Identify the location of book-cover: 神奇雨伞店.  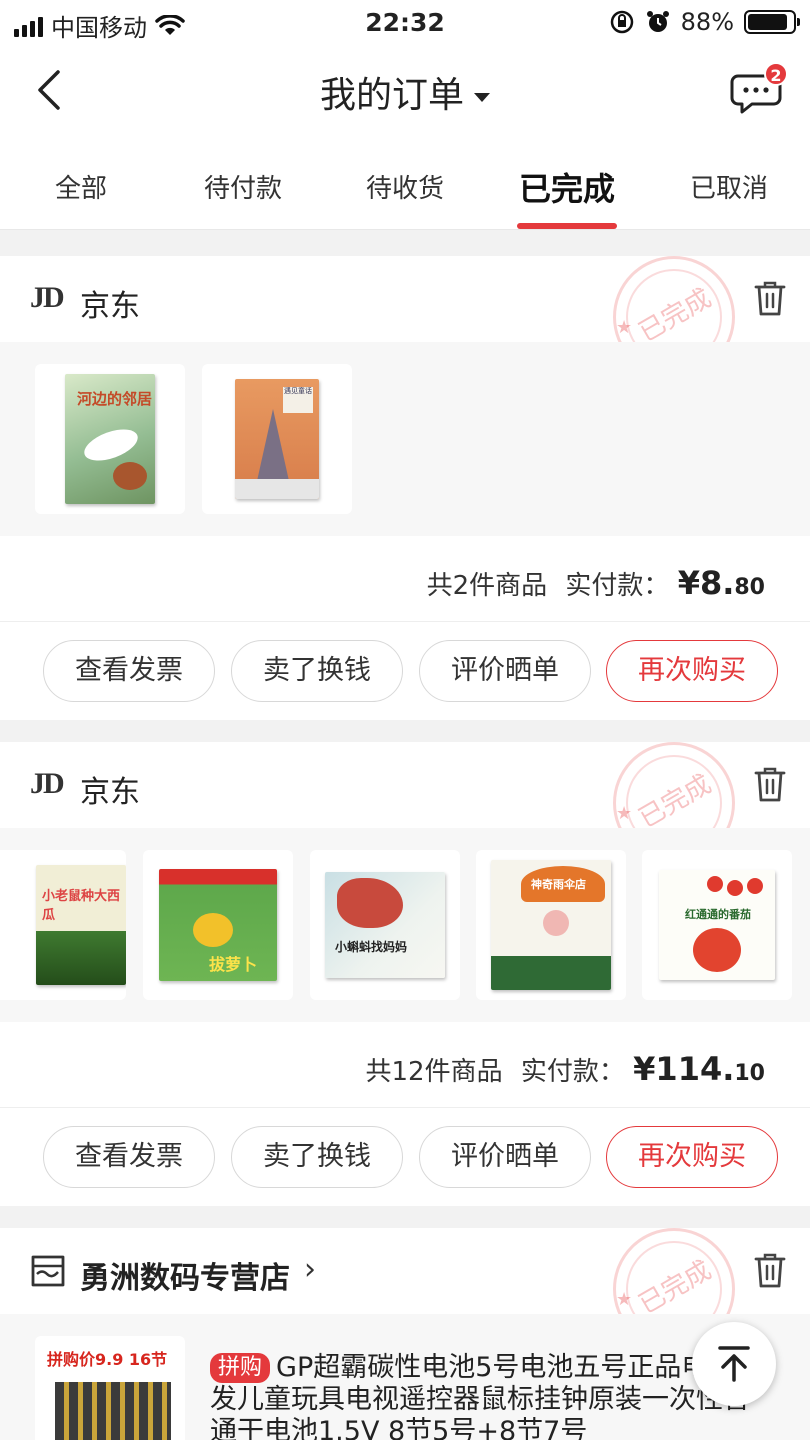
(551, 925).